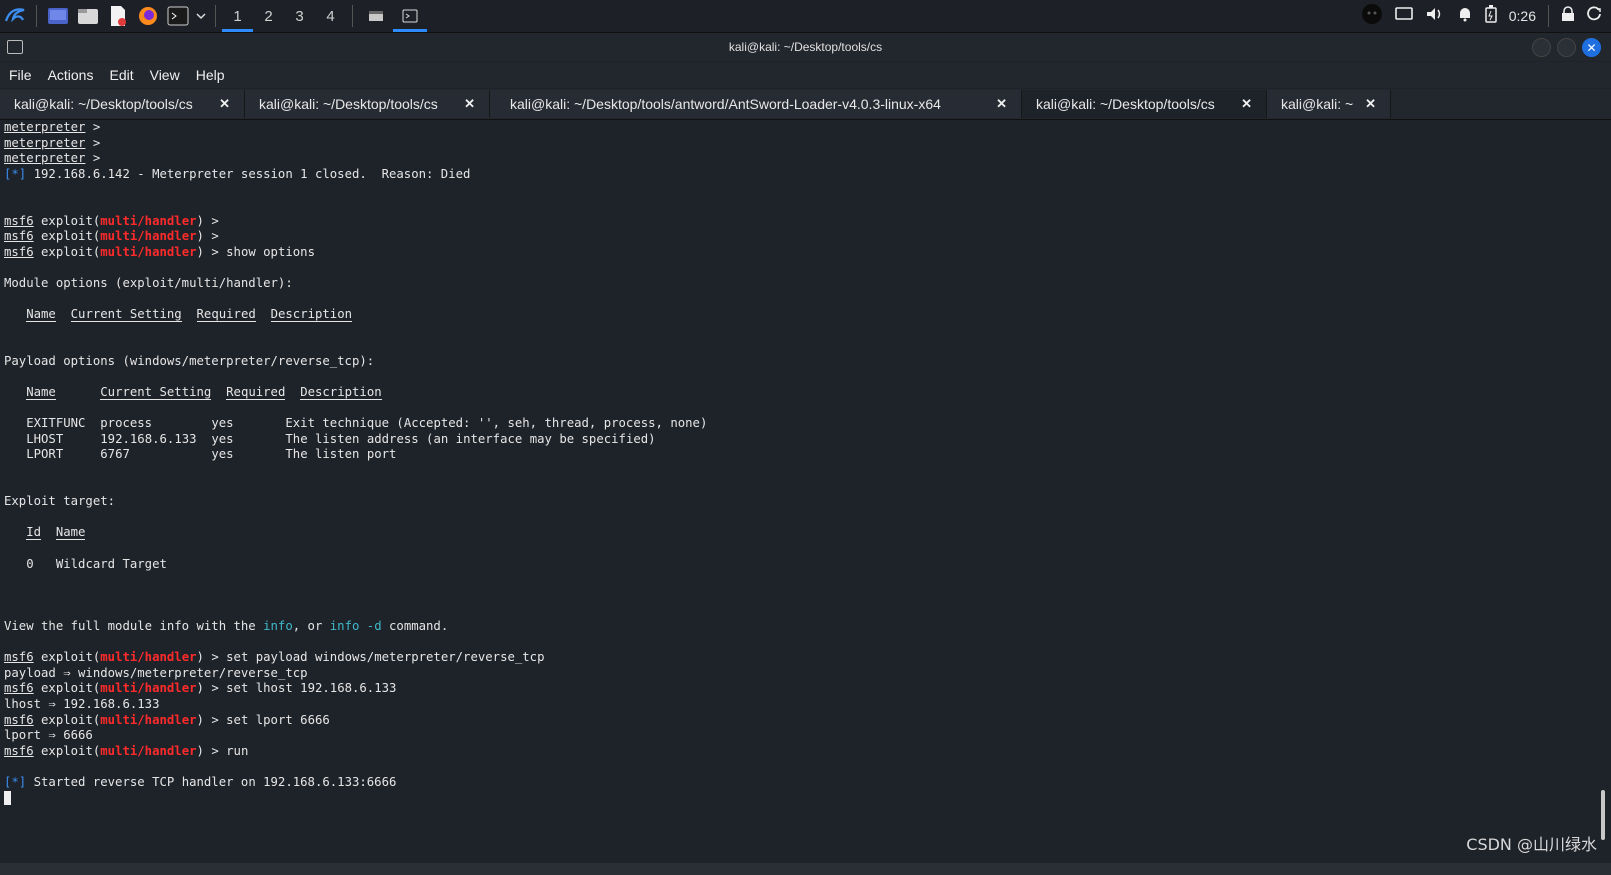 Image resolution: width=1611 pixels, height=875 pixels. I want to click on user-avatar-icon, so click(1372, 16).